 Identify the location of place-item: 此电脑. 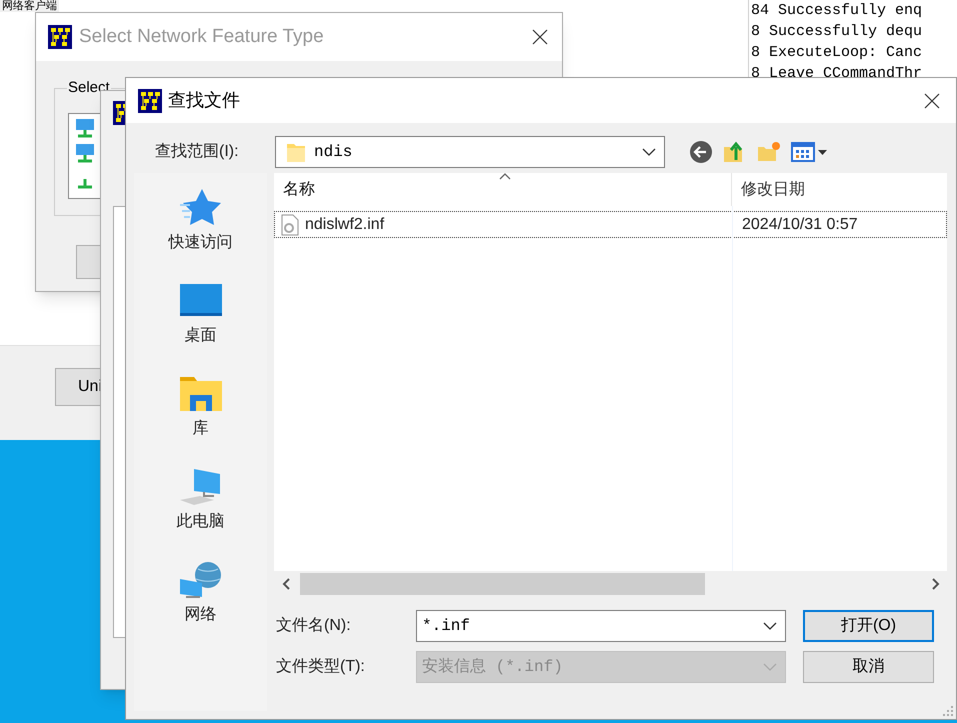
(201, 504).